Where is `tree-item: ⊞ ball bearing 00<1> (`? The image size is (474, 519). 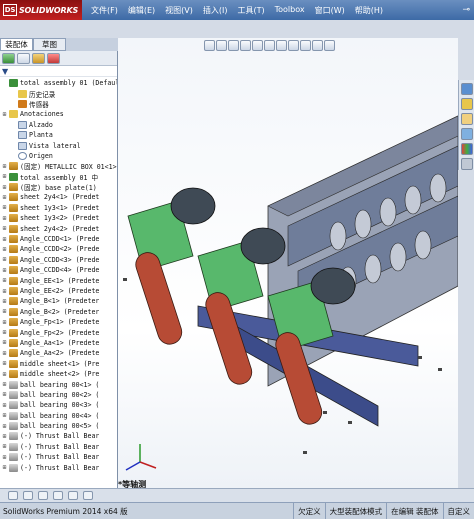 tree-item: ⊞ ball bearing 00<1> ( is located at coordinates (58, 384).